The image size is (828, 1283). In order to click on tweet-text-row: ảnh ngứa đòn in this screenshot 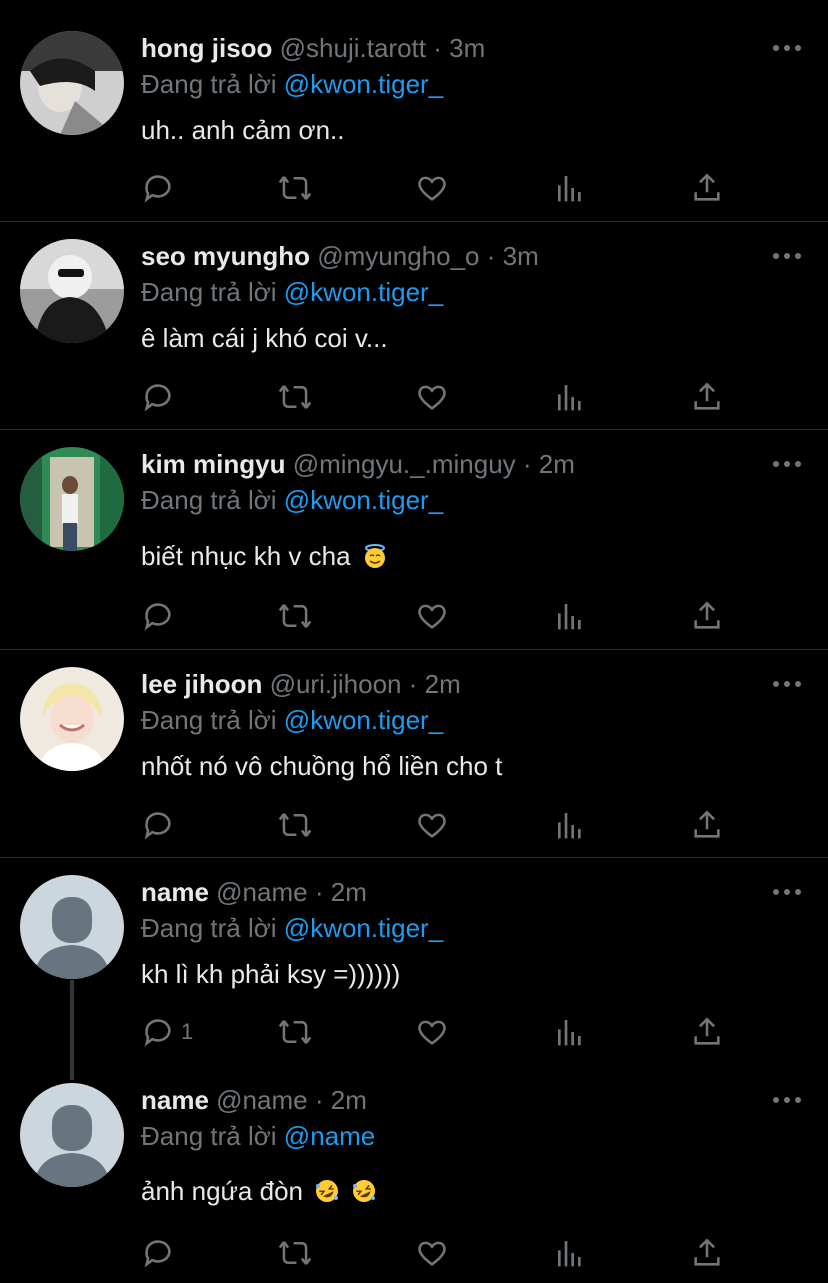, I will do `click(259, 1191)`.